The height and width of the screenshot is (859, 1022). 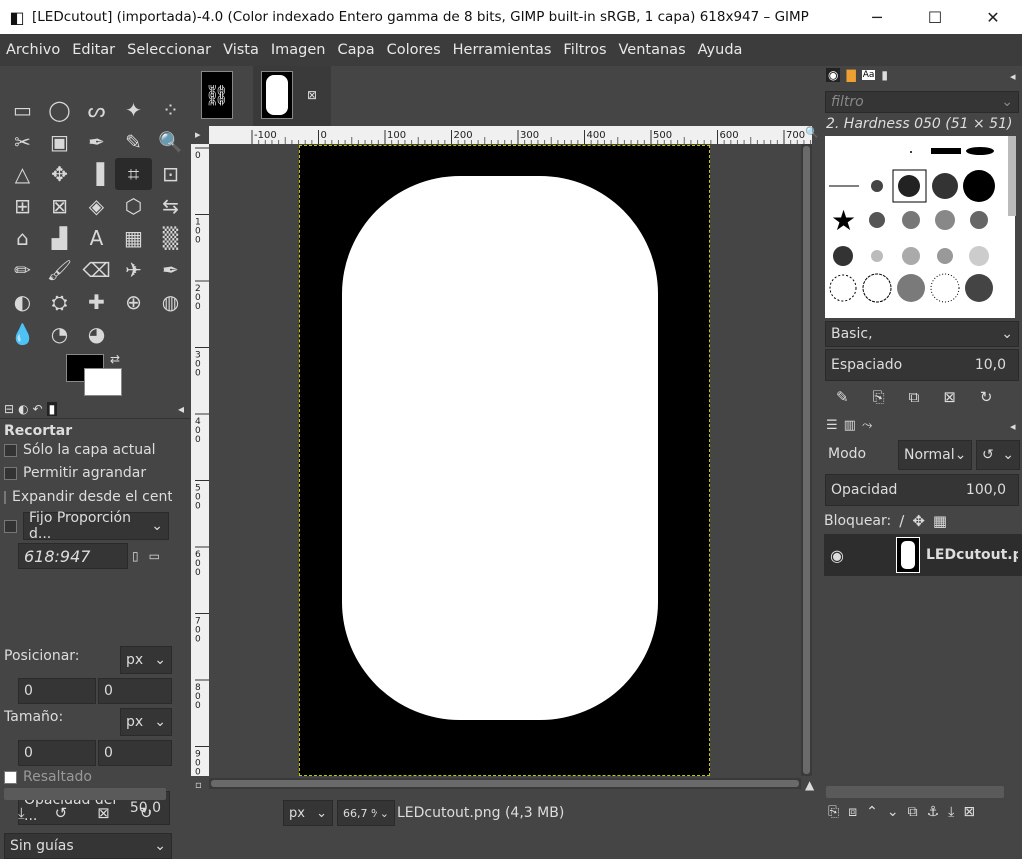 What do you see at coordinates (96, 302) in the screenshot?
I see `heal-icon: ✚` at bounding box center [96, 302].